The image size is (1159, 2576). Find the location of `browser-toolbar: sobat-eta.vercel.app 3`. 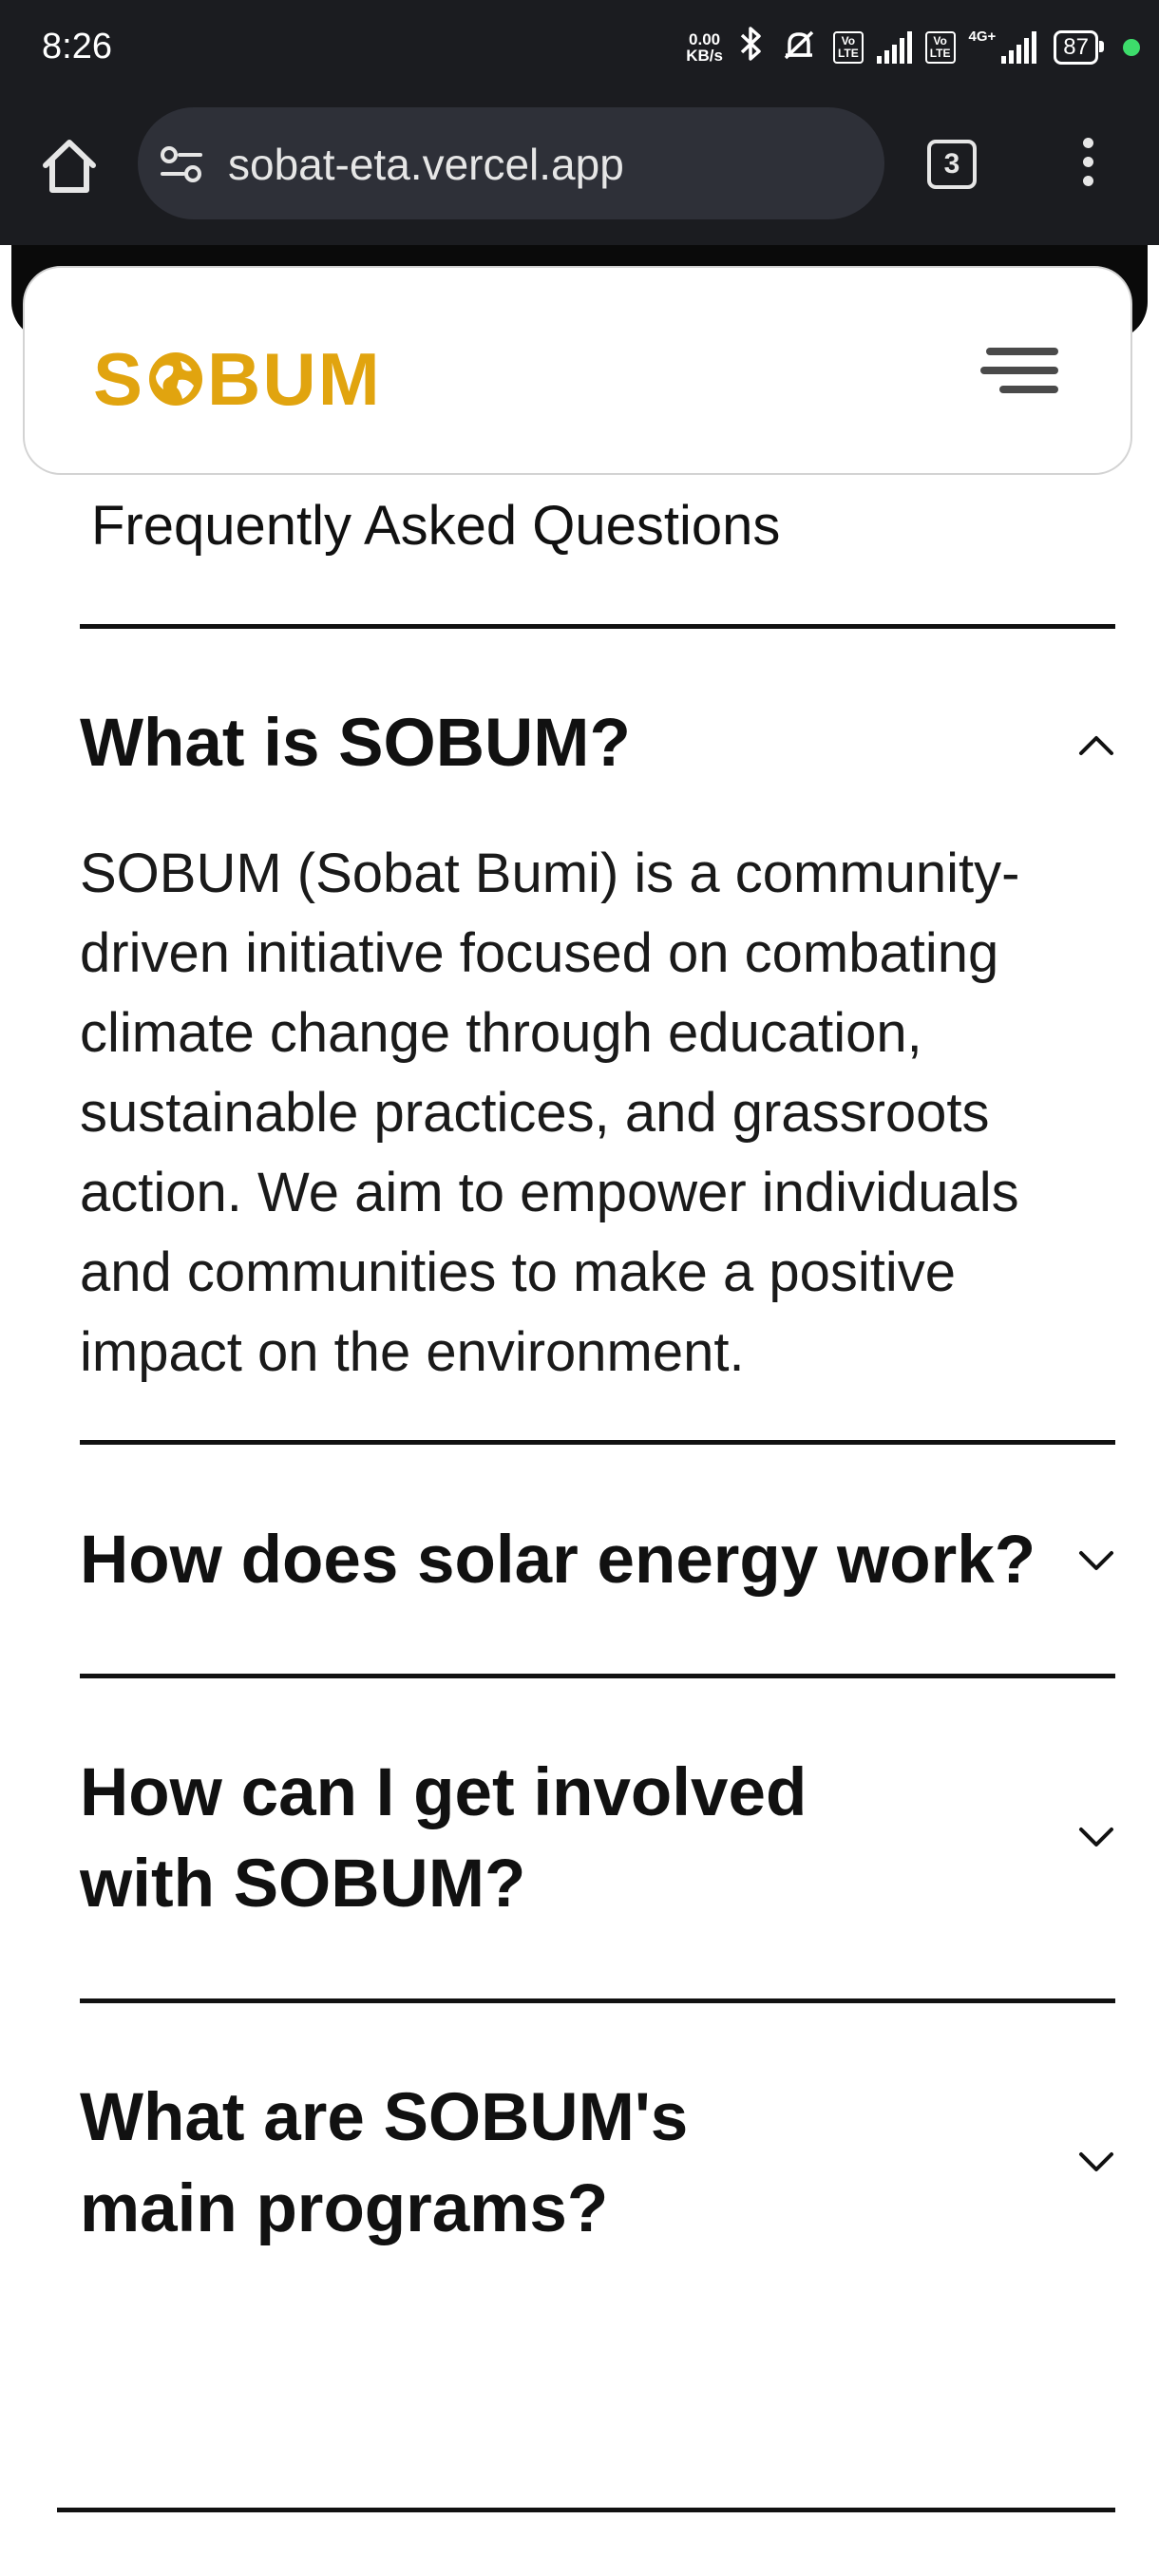

browser-toolbar: sobat-eta.vercel.app 3 is located at coordinates (579, 174).